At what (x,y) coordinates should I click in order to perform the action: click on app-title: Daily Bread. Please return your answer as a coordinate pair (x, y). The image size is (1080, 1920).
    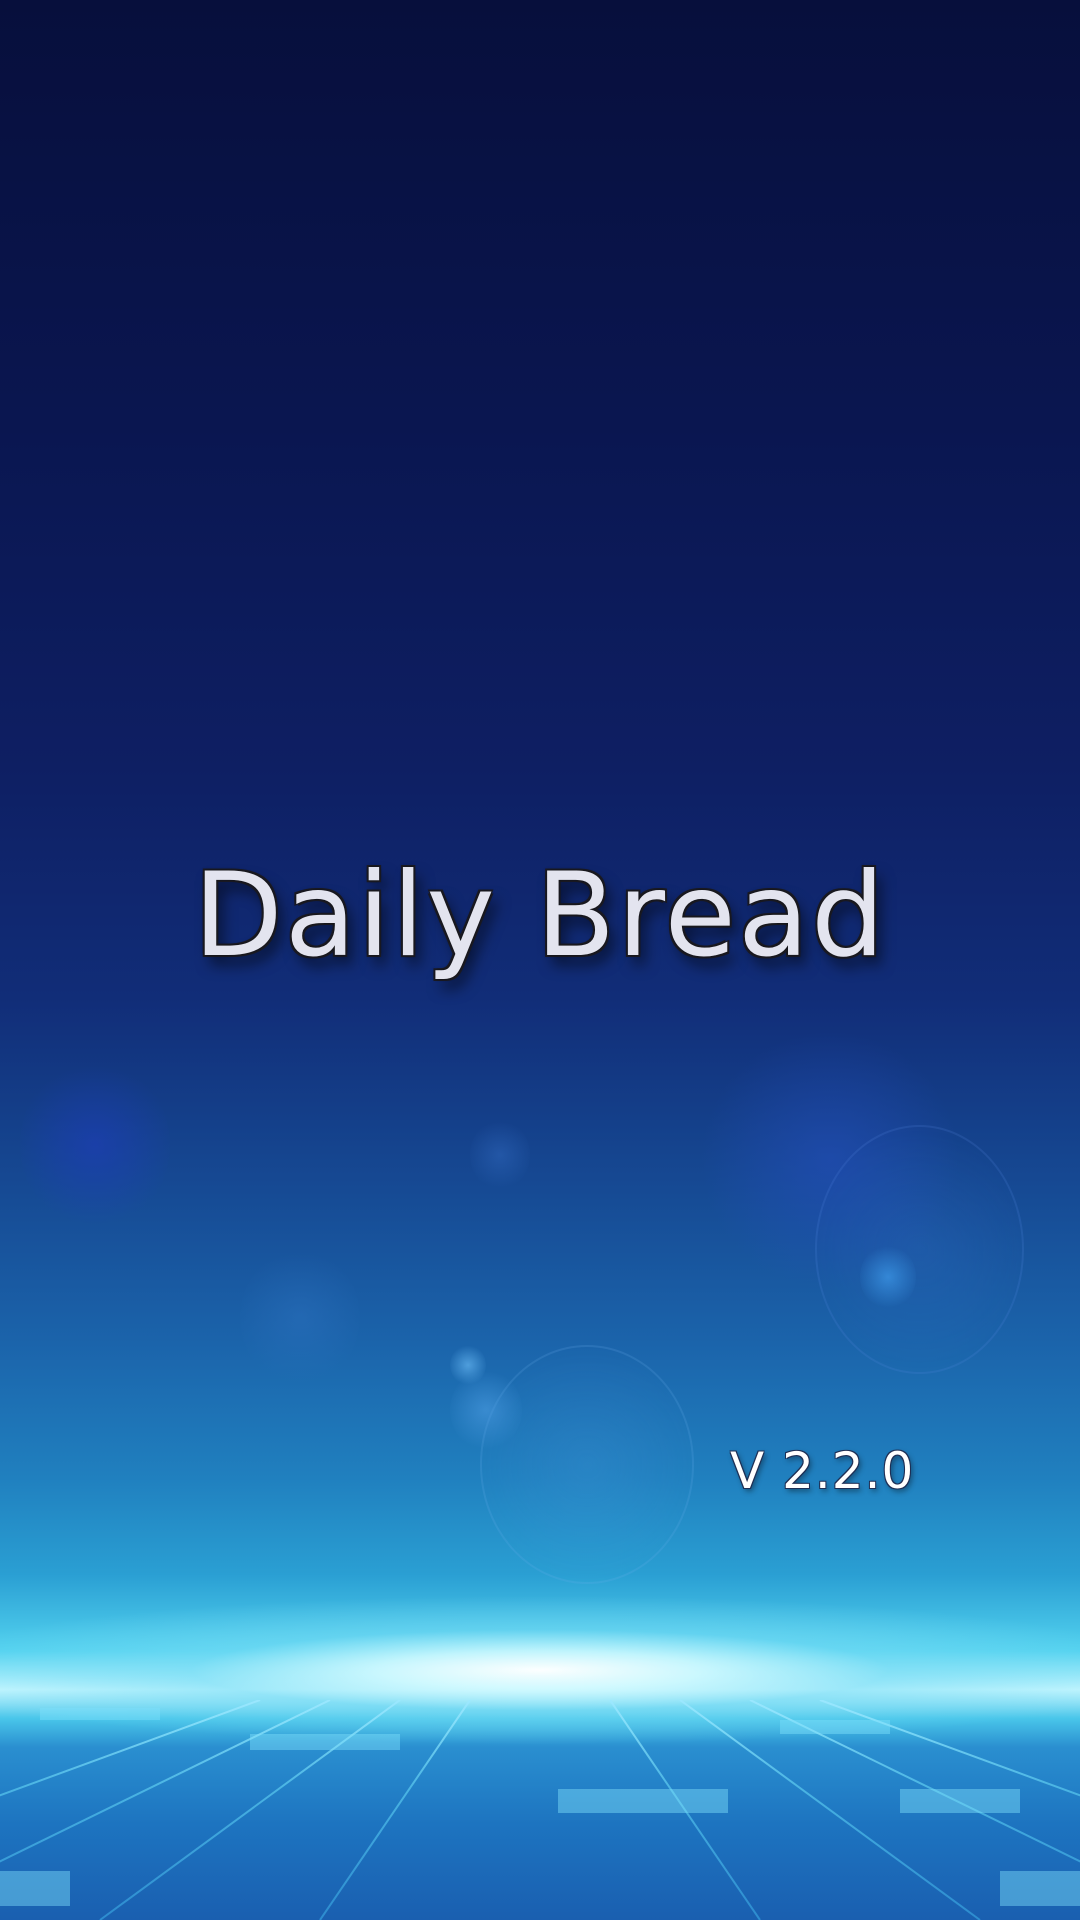
    Looking at the image, I should click on (540, 915).